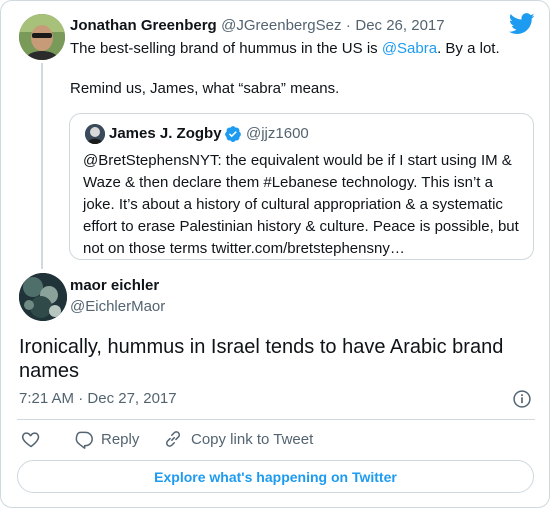 Image resolution: width=550 pixels, height=508 pixels. Describe the element at coordinates (399, 25) in the screenshot. I see `tweet-date: Dec 26, 2017` at that location.